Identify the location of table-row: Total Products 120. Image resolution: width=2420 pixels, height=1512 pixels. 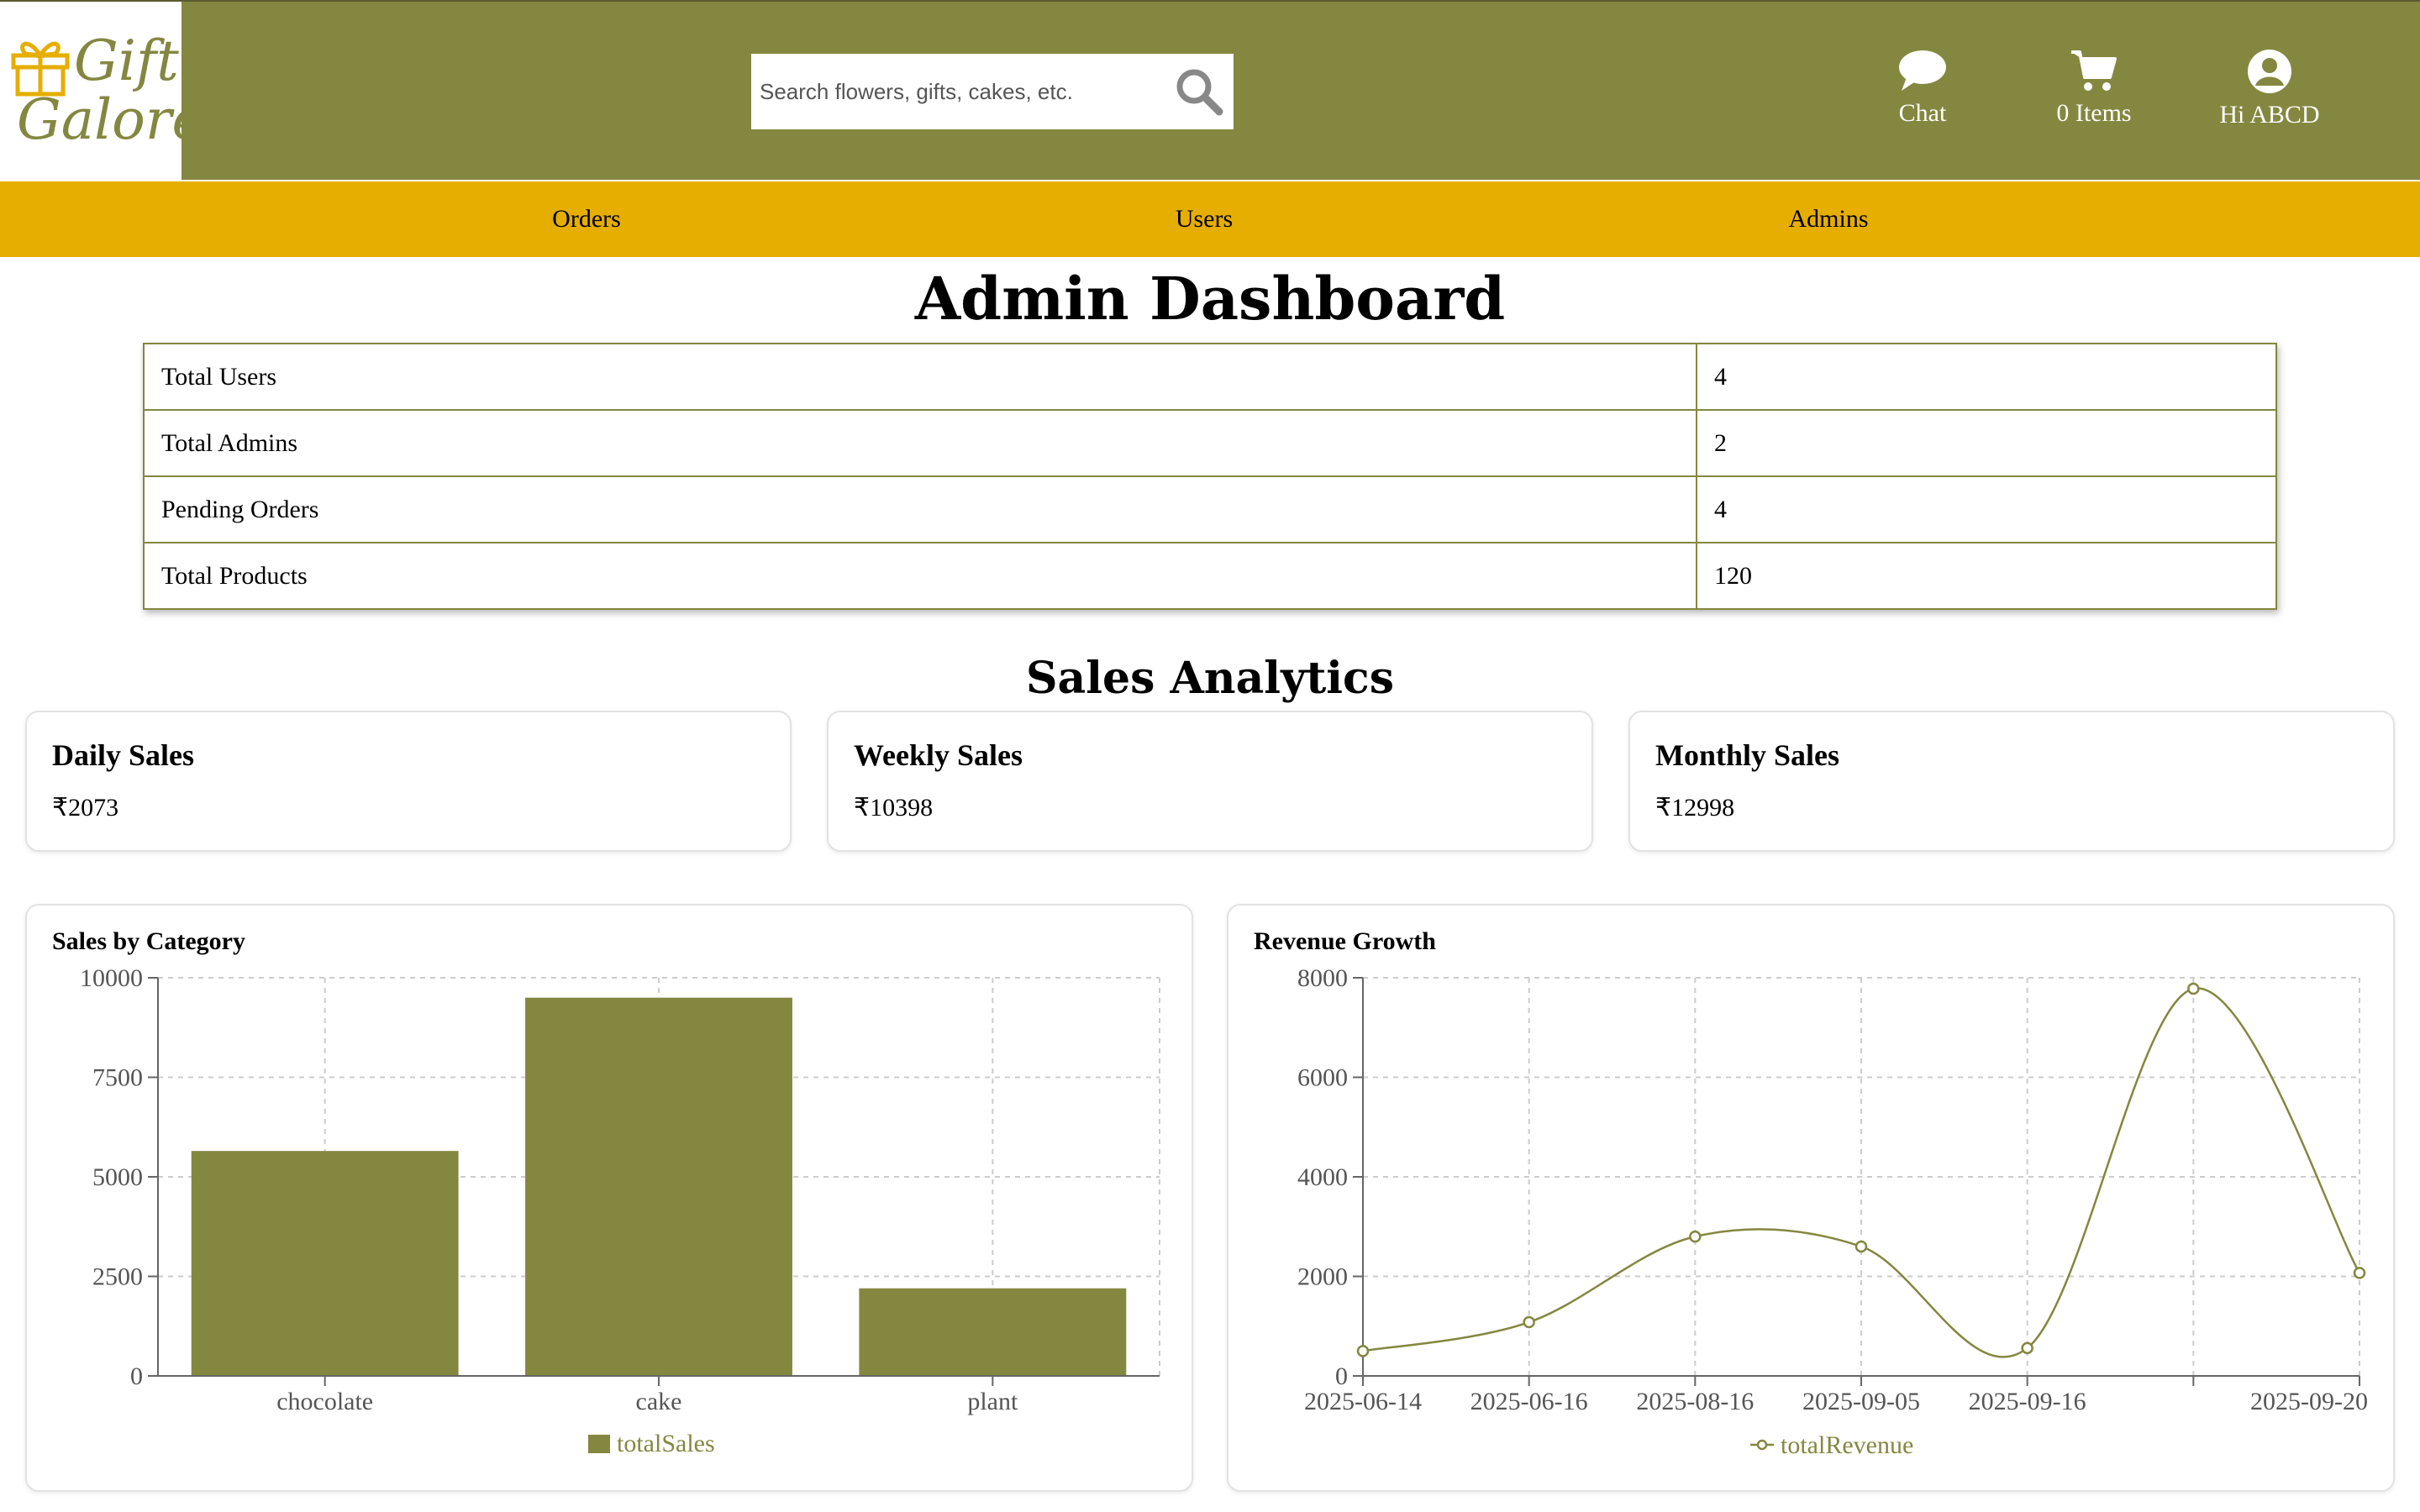
(1210, 576).